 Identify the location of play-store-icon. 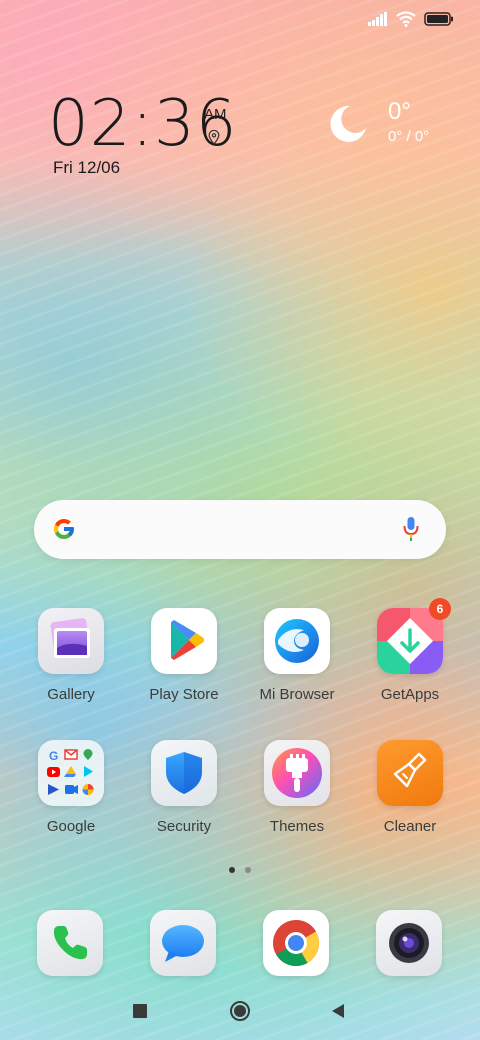
(184, 641).